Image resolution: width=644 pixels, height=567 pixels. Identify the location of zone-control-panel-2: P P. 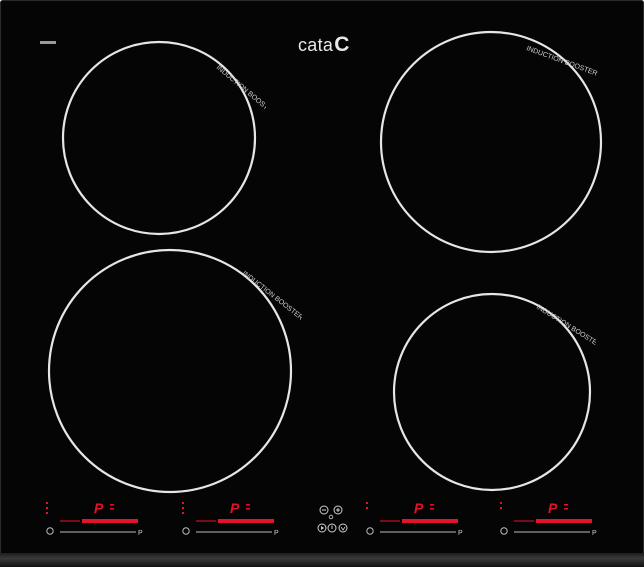
(234, 518).